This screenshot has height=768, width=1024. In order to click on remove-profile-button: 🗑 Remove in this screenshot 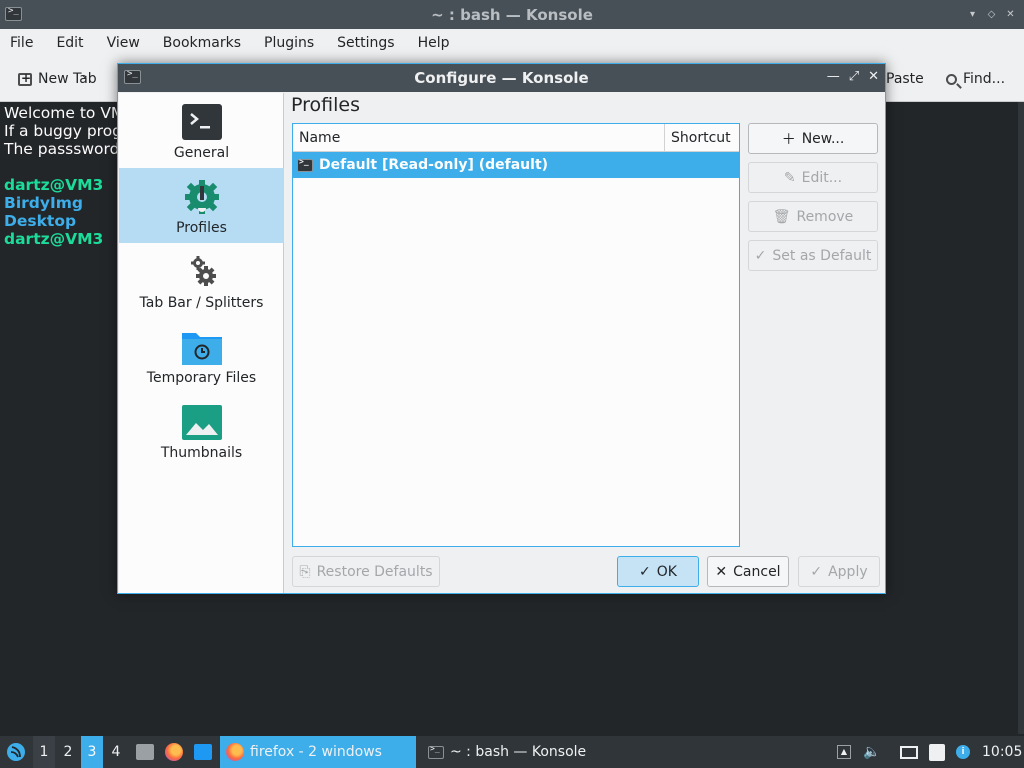, I will do `click(813, 216)`.